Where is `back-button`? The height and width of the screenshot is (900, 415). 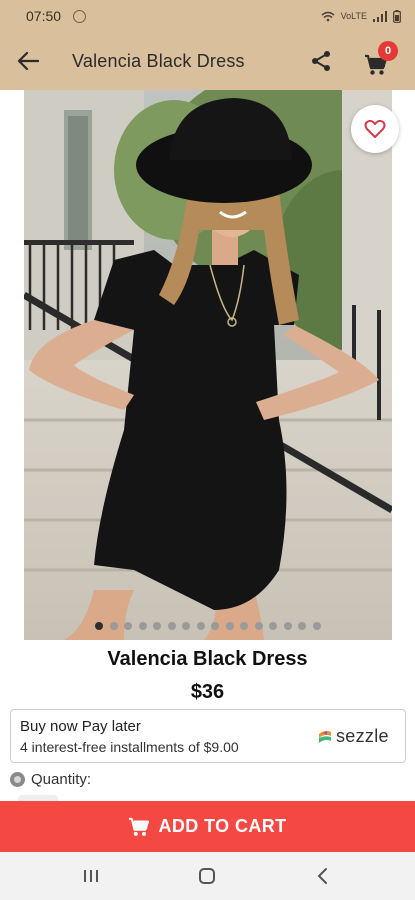
back-button is located at coordinates (28, 61).